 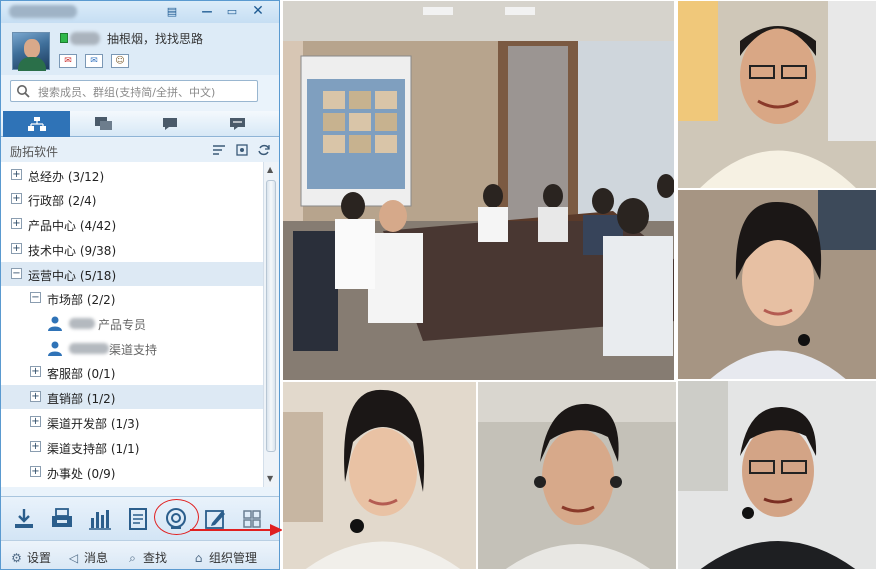 I want to click on member-title: 产品专员, so click(x=122, y=325).